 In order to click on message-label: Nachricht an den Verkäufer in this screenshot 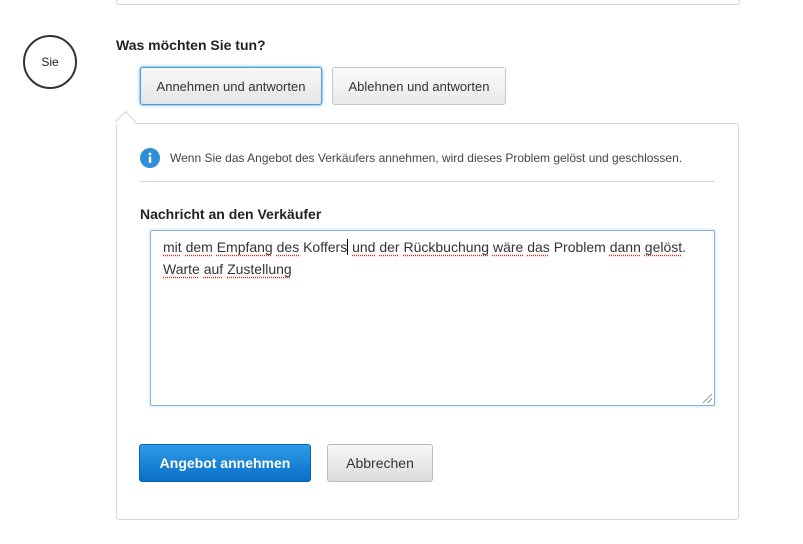, I will do `click(231, 214)`.